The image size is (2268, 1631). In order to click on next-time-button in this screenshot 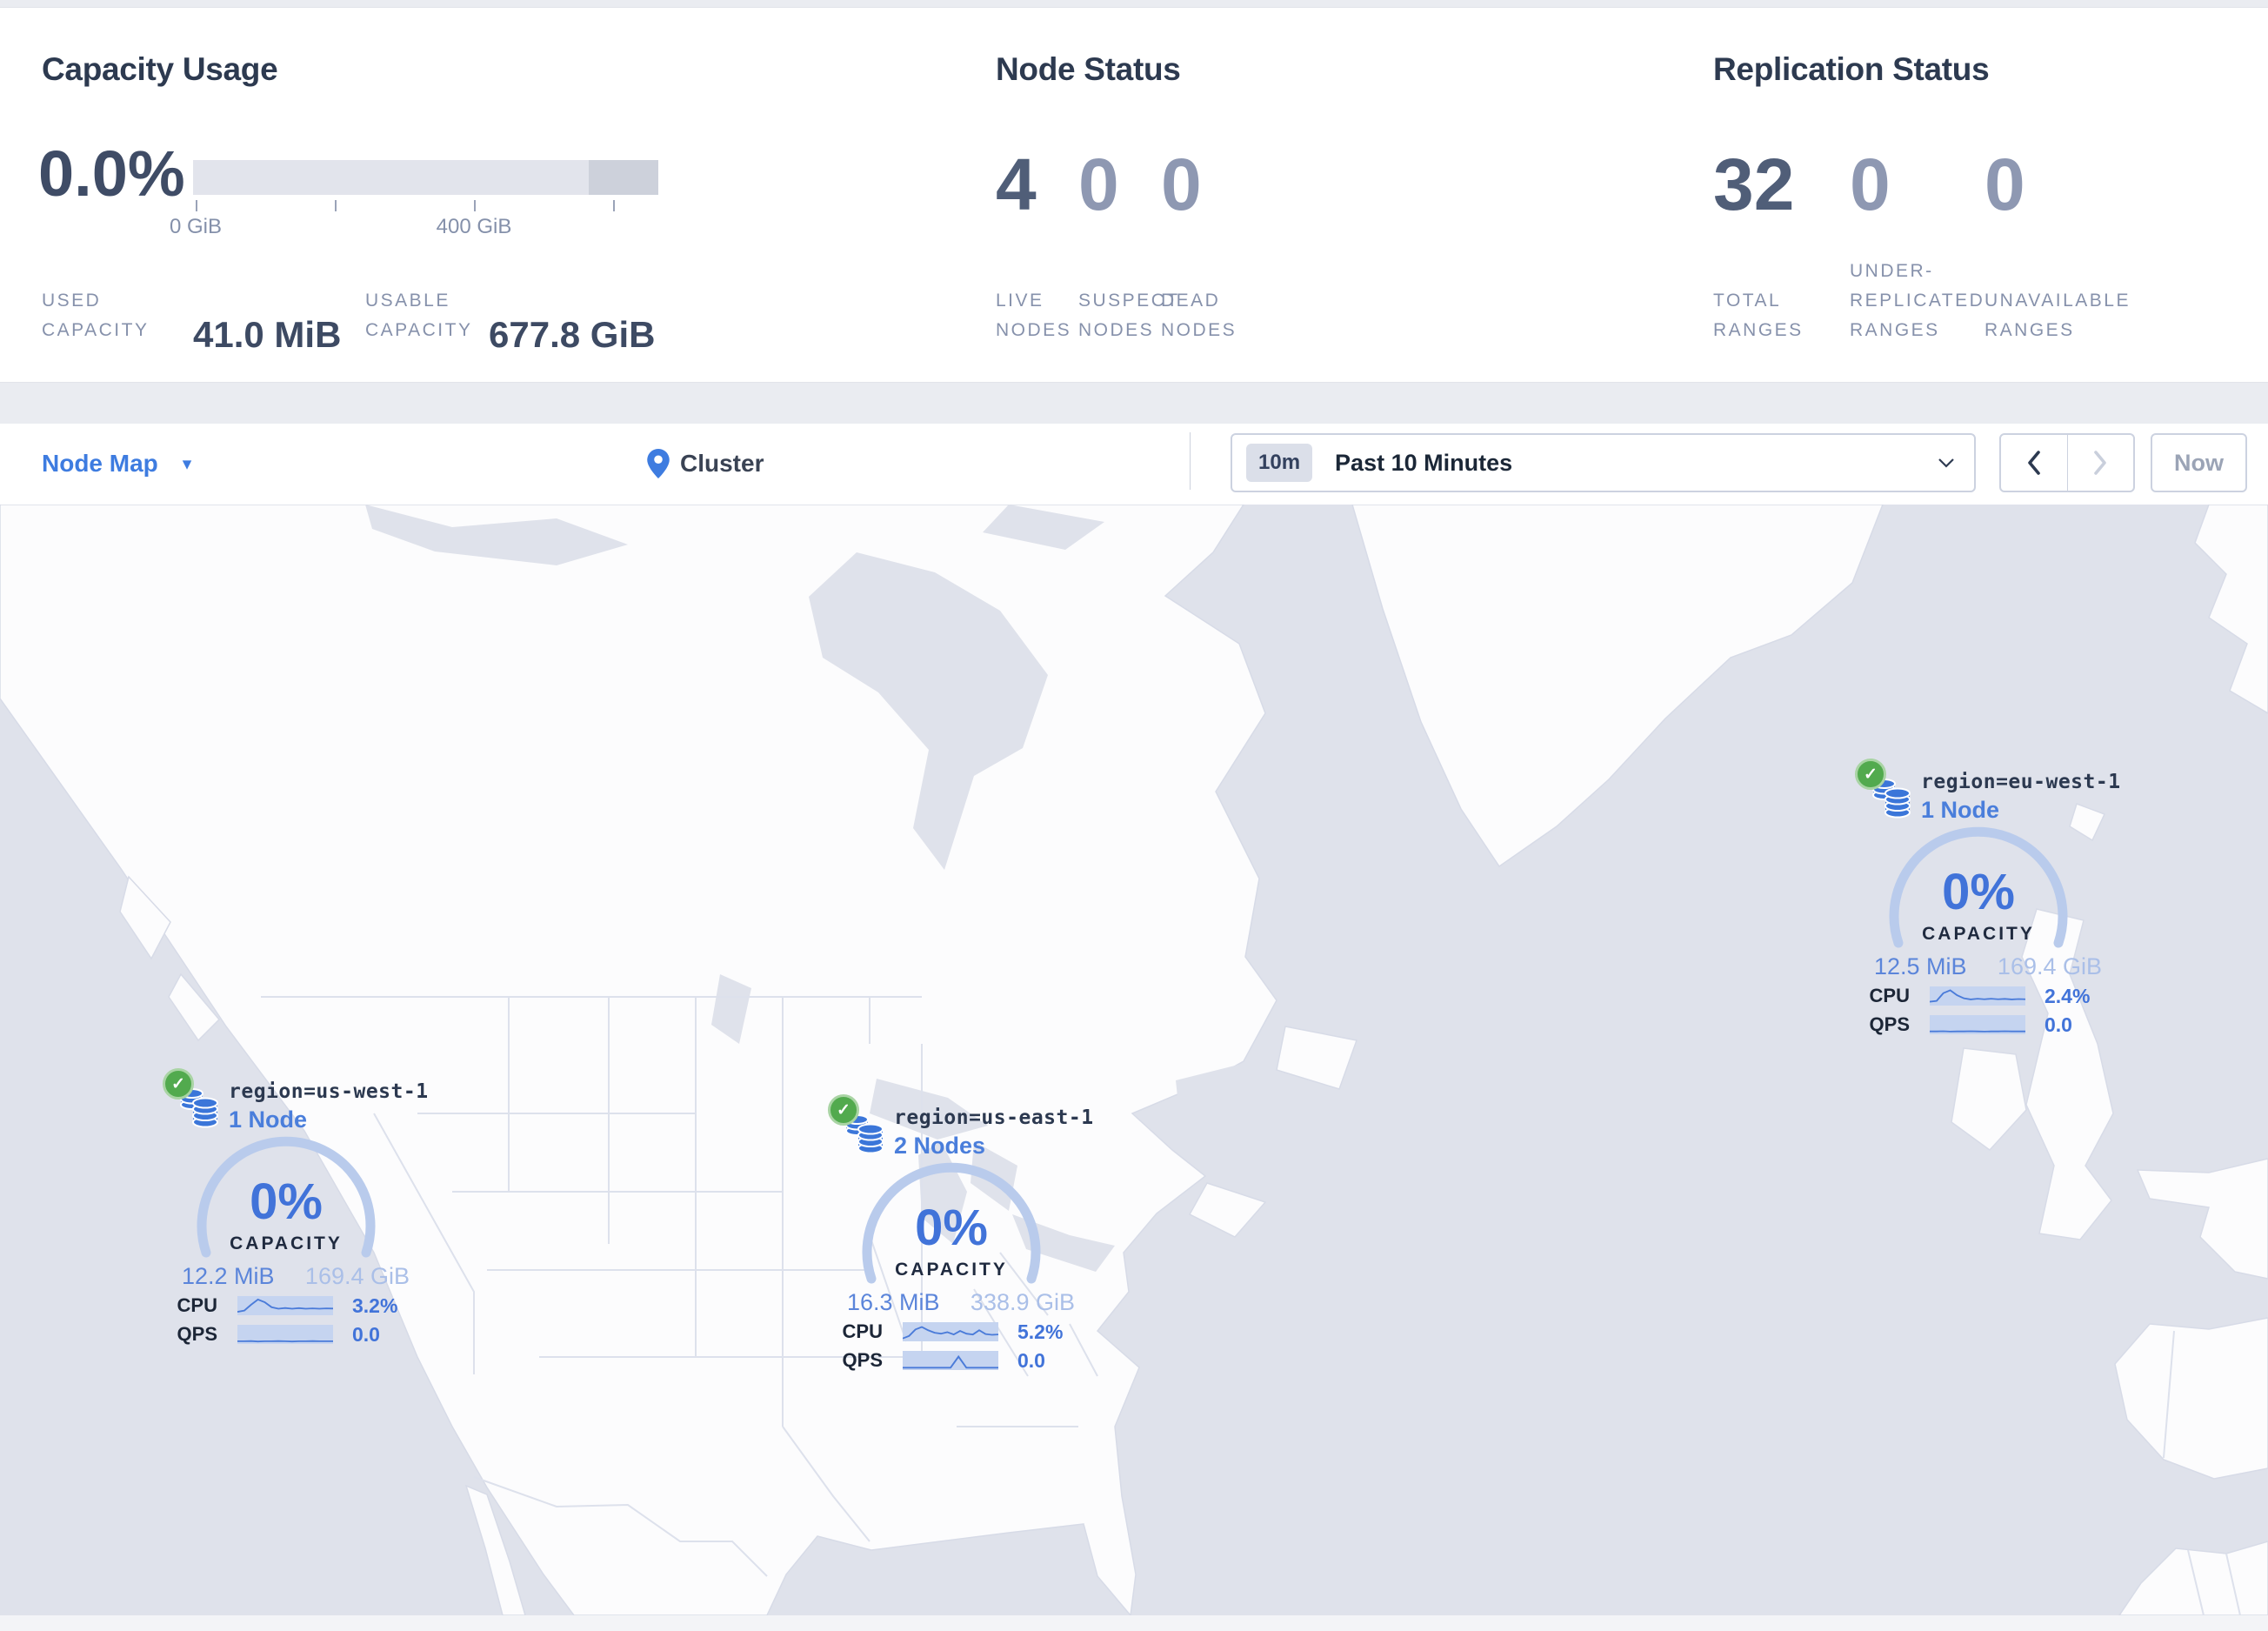, I will do `click(2101, 463)`.